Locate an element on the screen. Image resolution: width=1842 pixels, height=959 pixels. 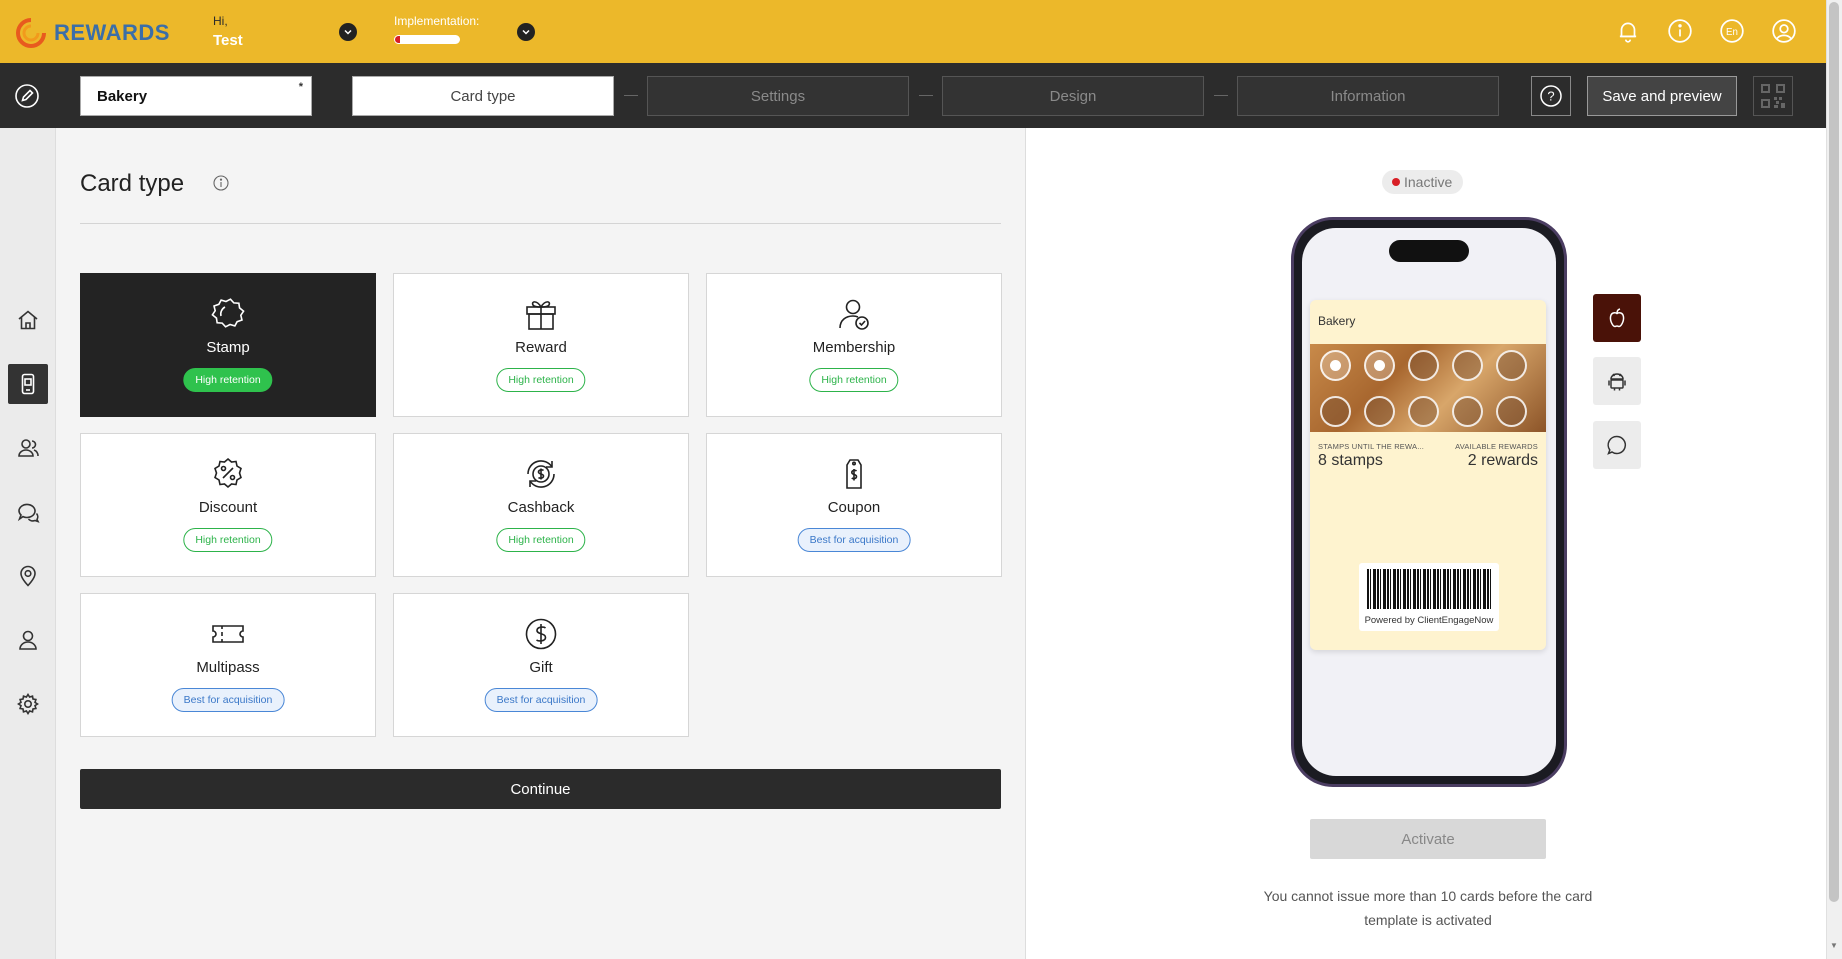
messages-icon is located at coordinates (28, 513).